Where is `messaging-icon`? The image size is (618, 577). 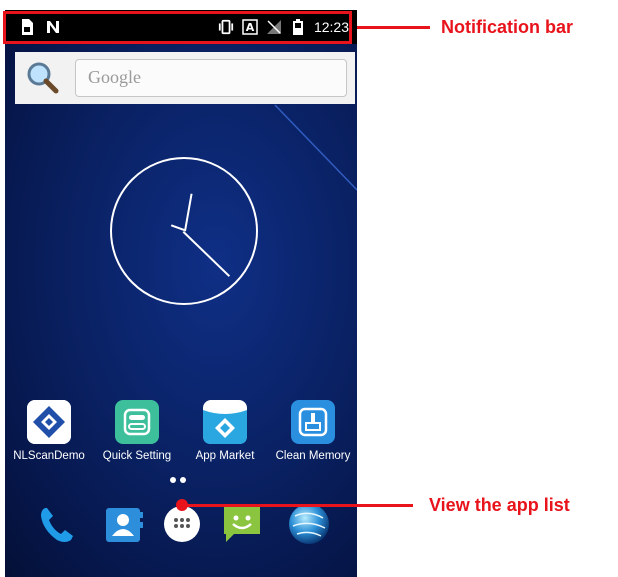 messaging-icon is located at coordinates (242, 524).